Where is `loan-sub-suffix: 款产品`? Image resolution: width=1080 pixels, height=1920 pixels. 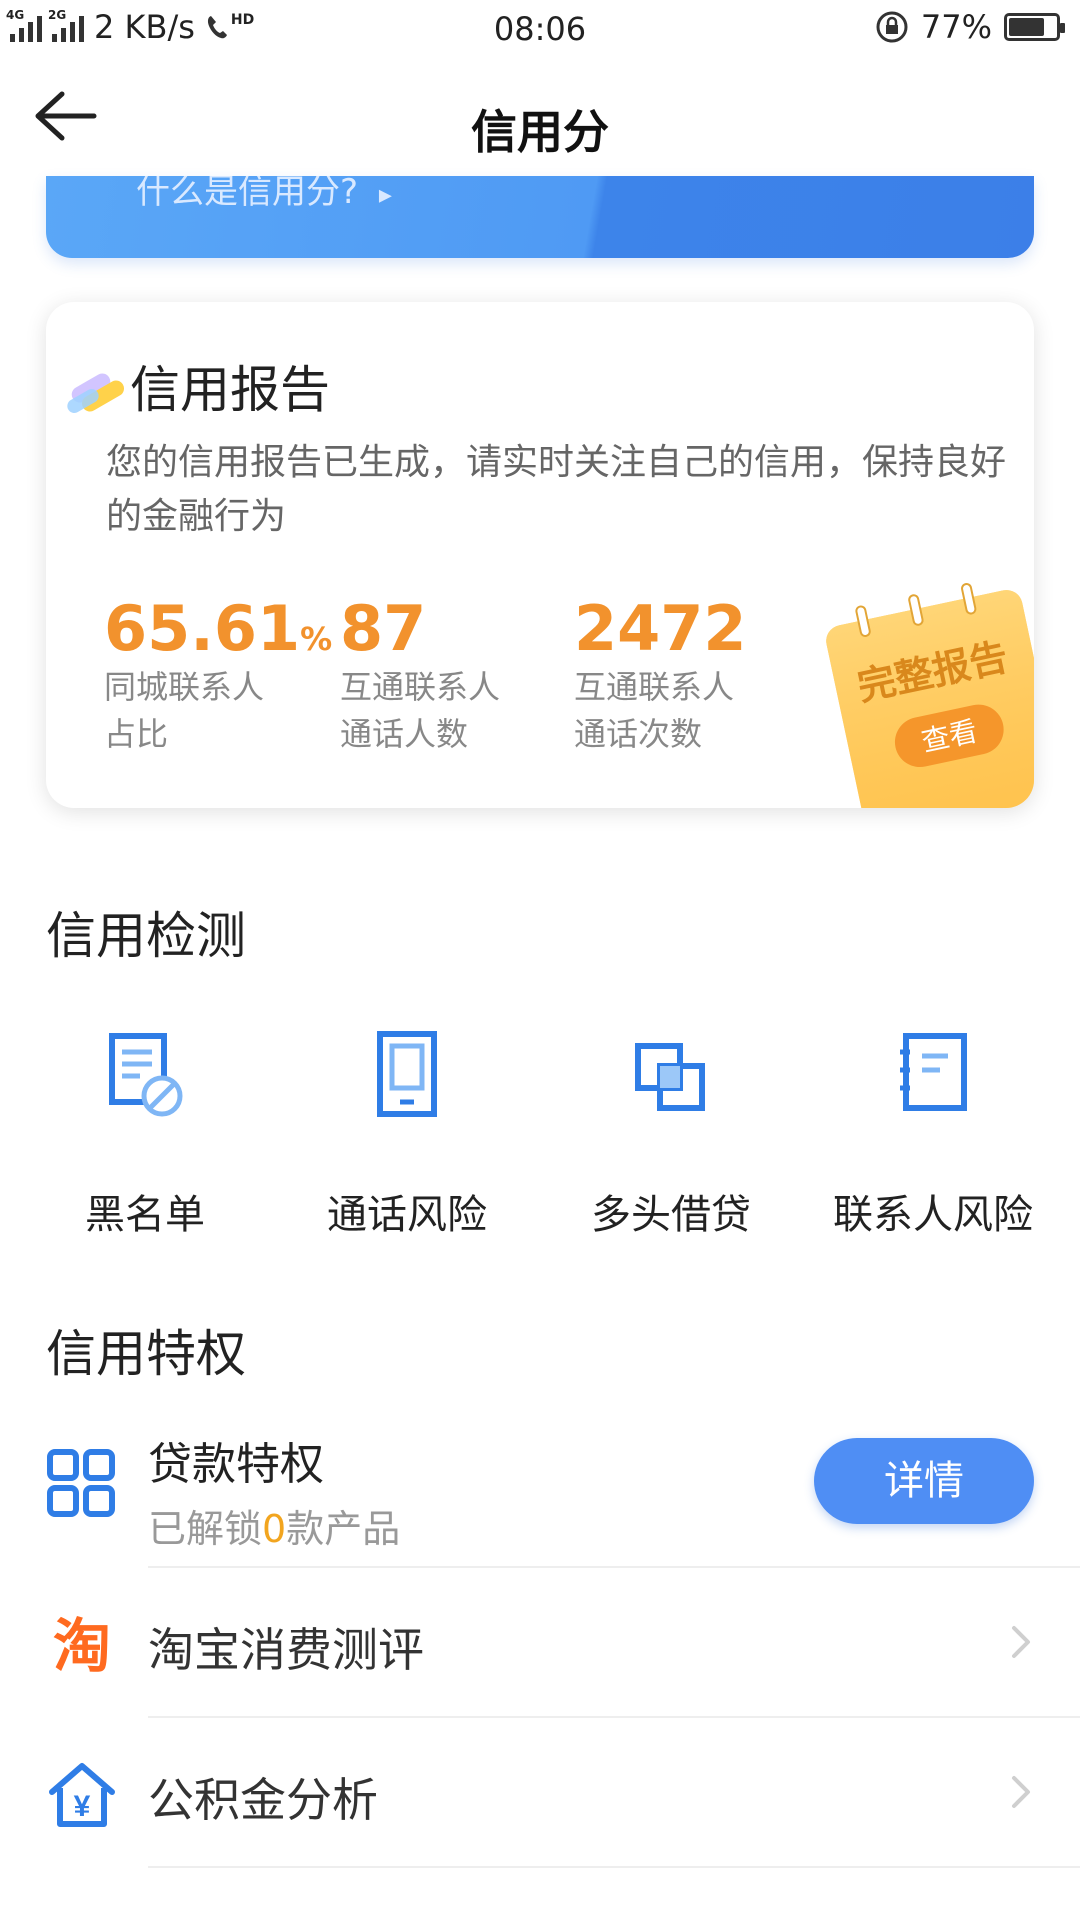
loan-sub-suffix: 款产品 is located at coordinates (343, 1529).